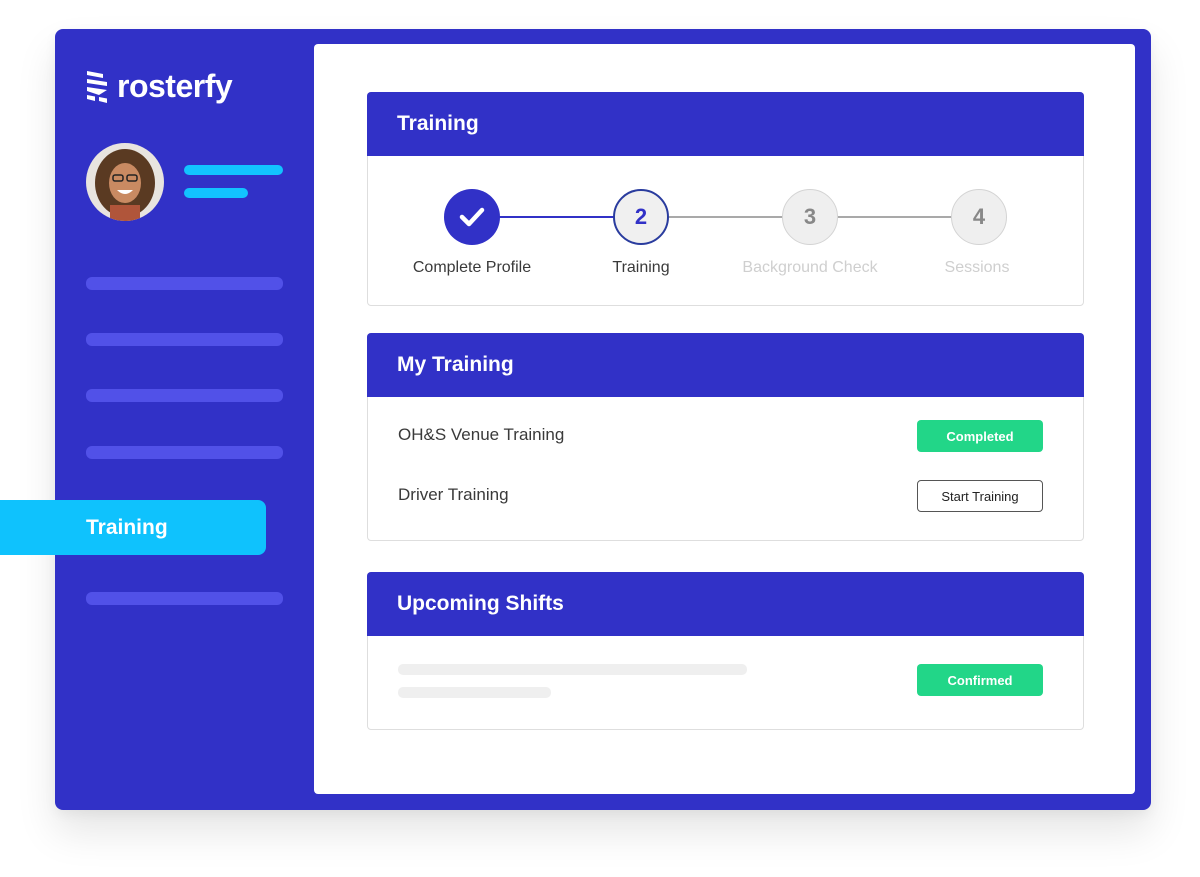  Describe the element at coordinates (980, 496) in the screenshot. I see `start-training-button: Start Training` at that location.